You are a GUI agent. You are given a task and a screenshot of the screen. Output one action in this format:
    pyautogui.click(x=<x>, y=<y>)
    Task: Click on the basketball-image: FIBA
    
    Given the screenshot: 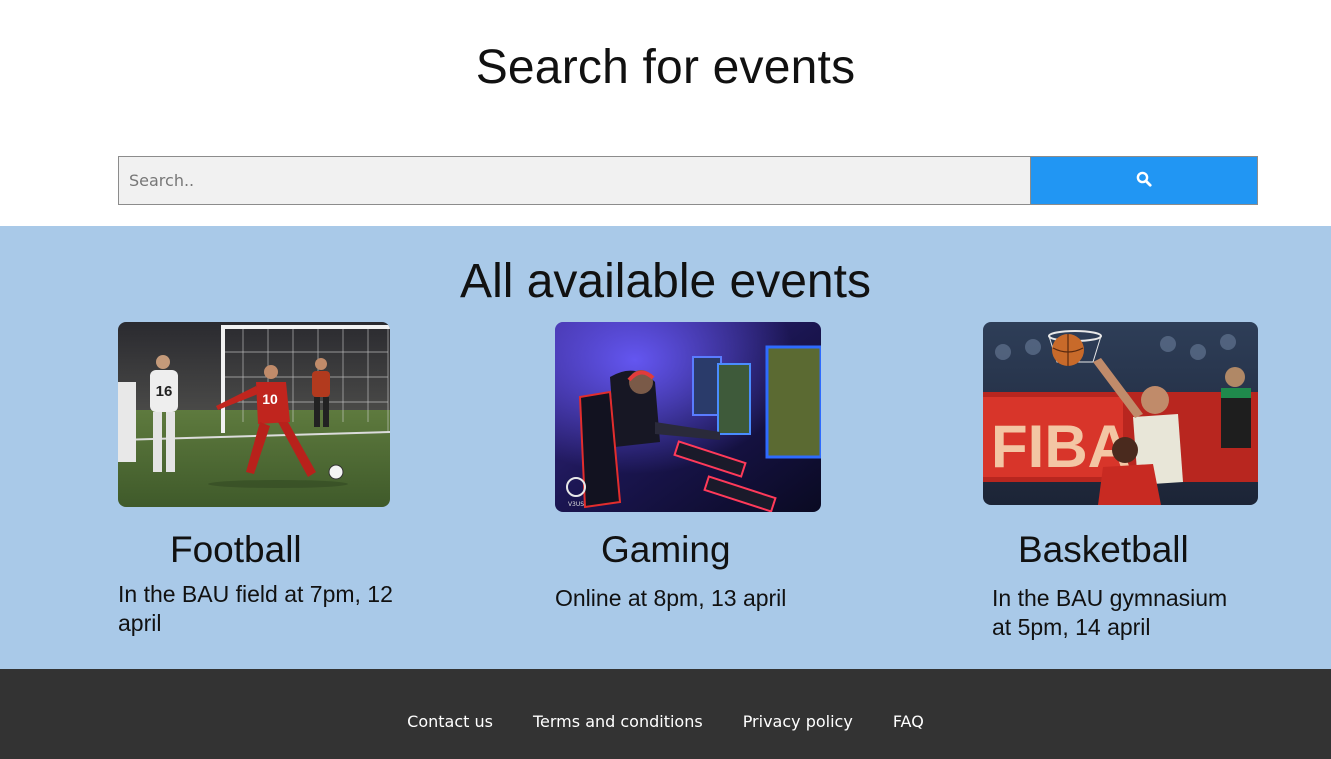 What is the action you would take?
    pyautogui.click(x=1120, y=413)
    